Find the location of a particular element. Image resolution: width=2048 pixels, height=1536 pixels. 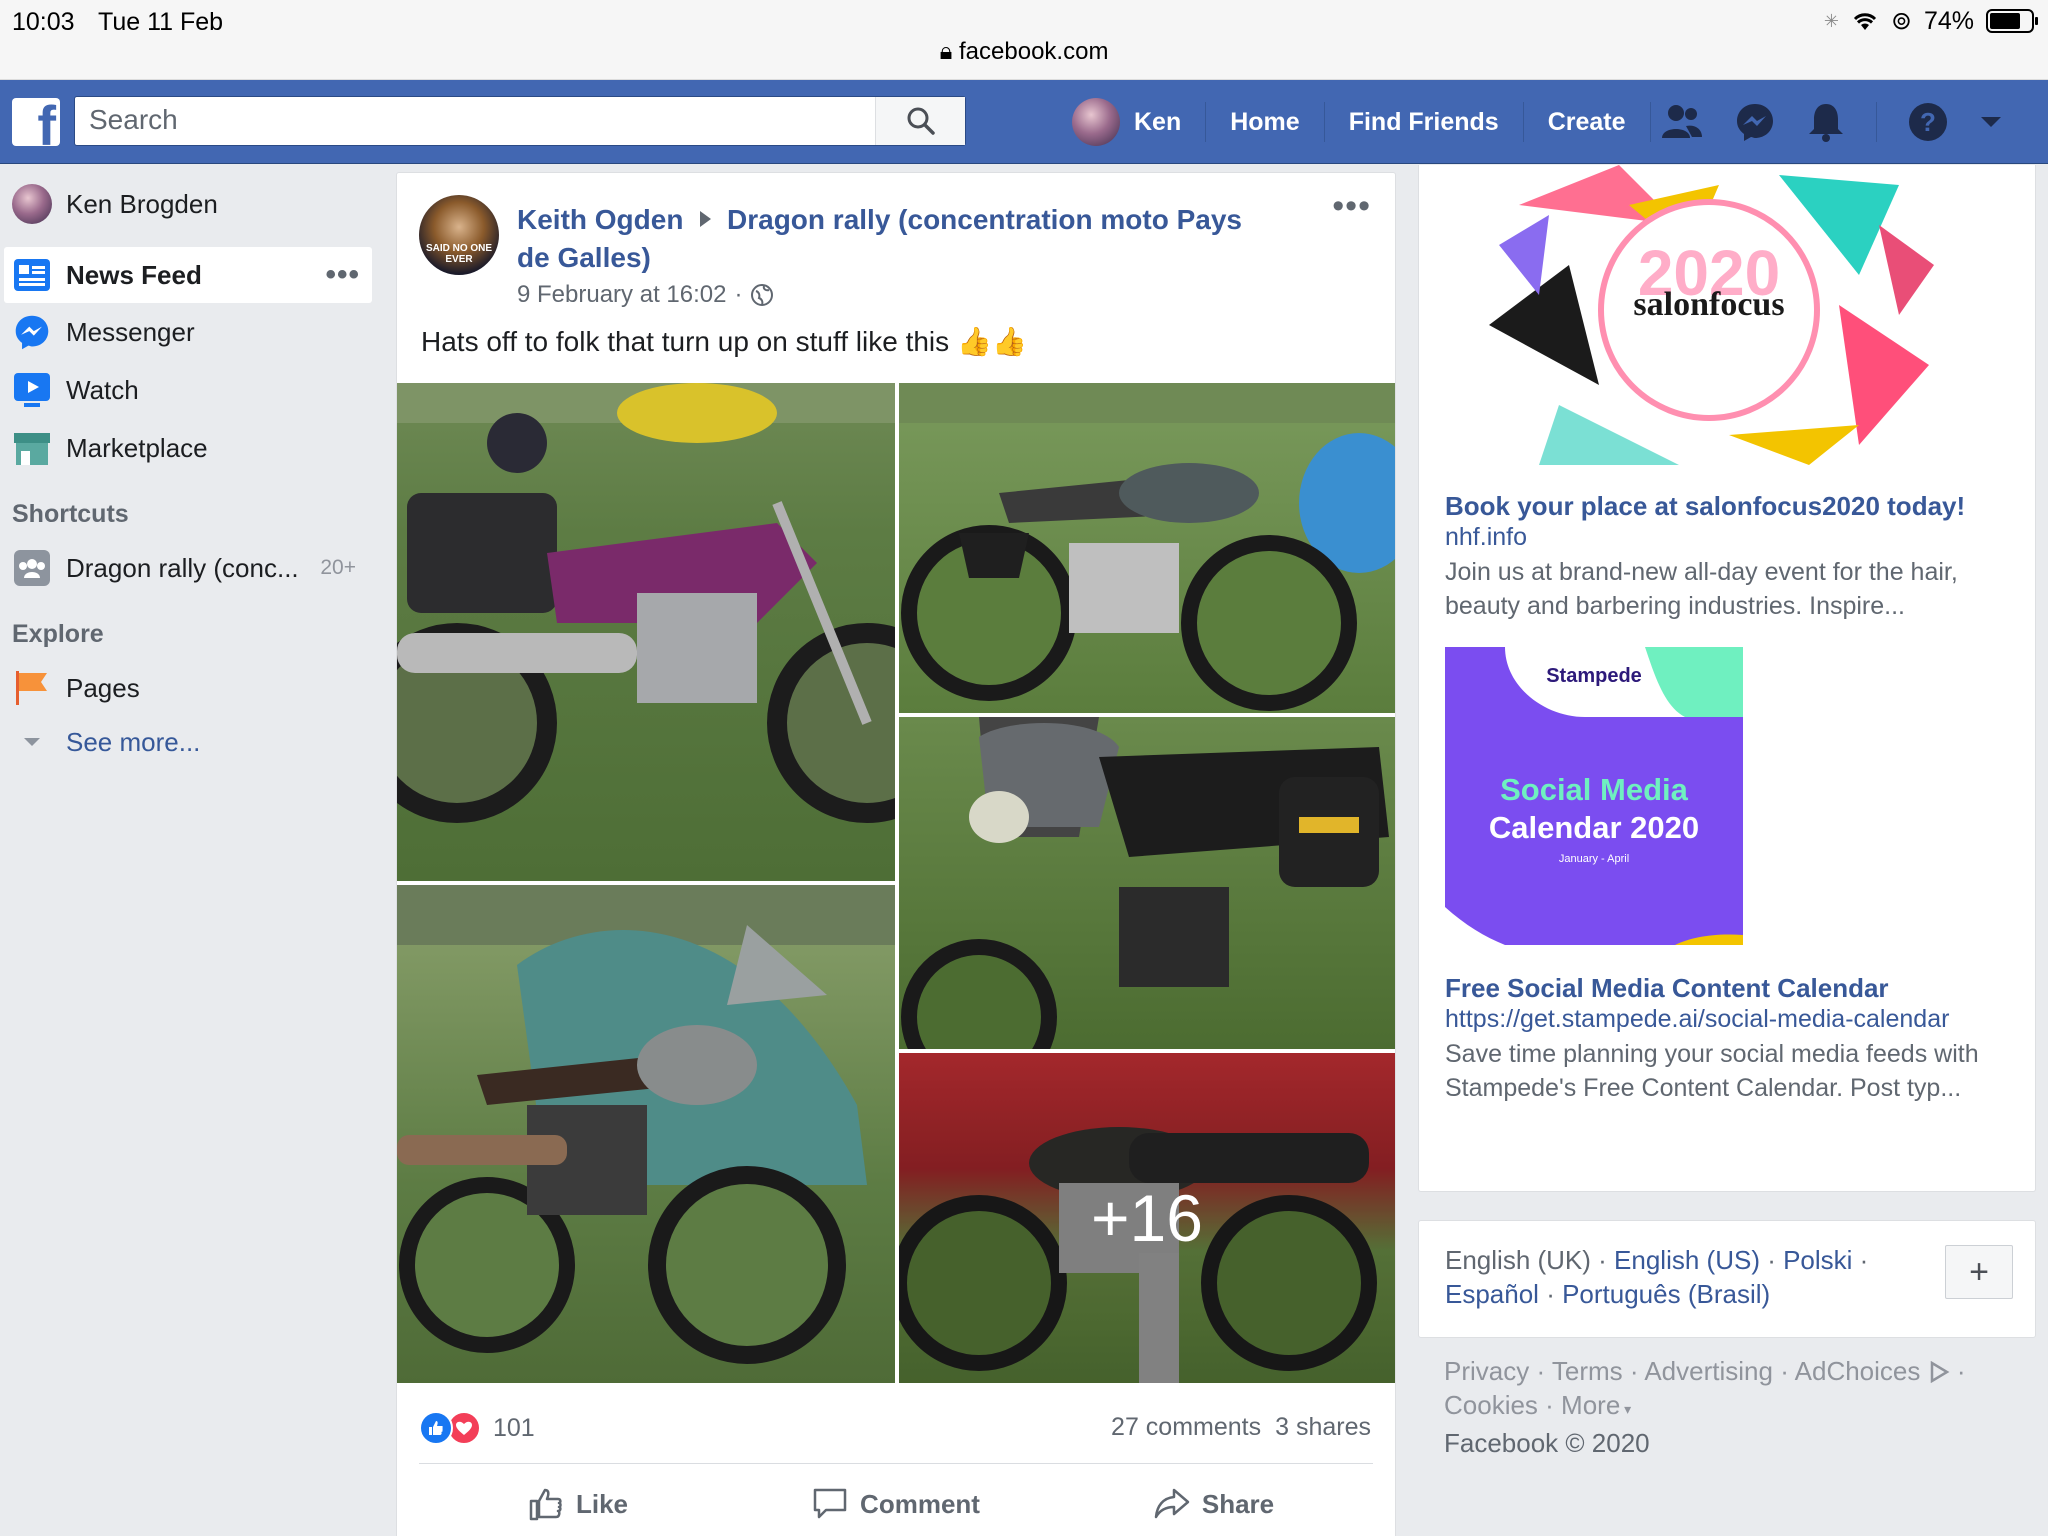

photo-purple-motorcycle is located at coordinates (646, 632).